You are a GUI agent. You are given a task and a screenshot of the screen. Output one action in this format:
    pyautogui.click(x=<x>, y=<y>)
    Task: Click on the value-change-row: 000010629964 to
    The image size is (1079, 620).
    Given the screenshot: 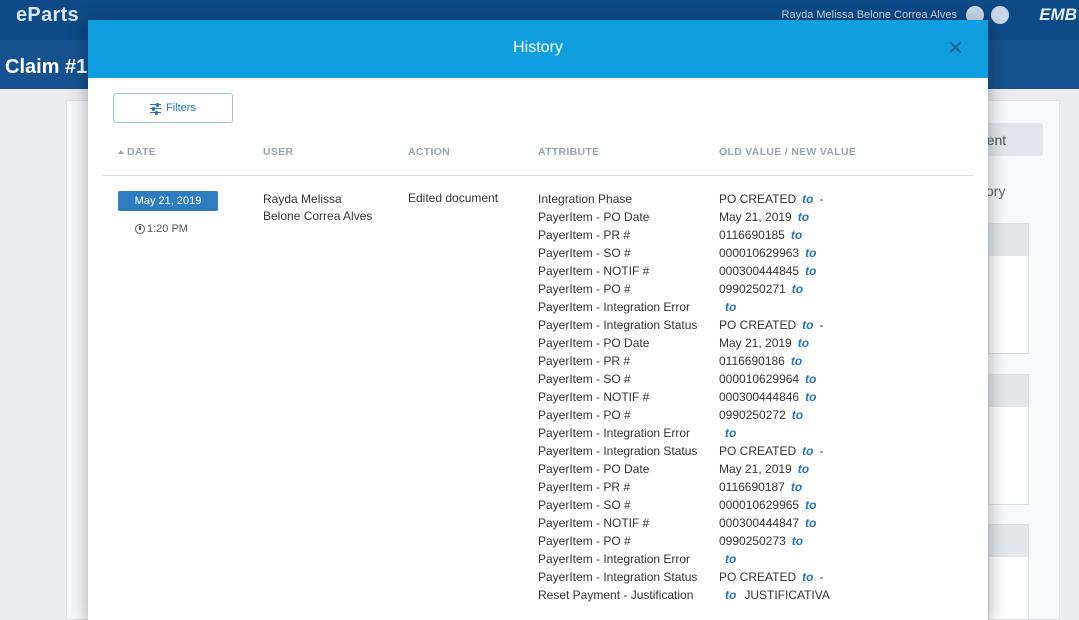 What is the action you would take?
    pyautogui.click(x=799, y=379)
    